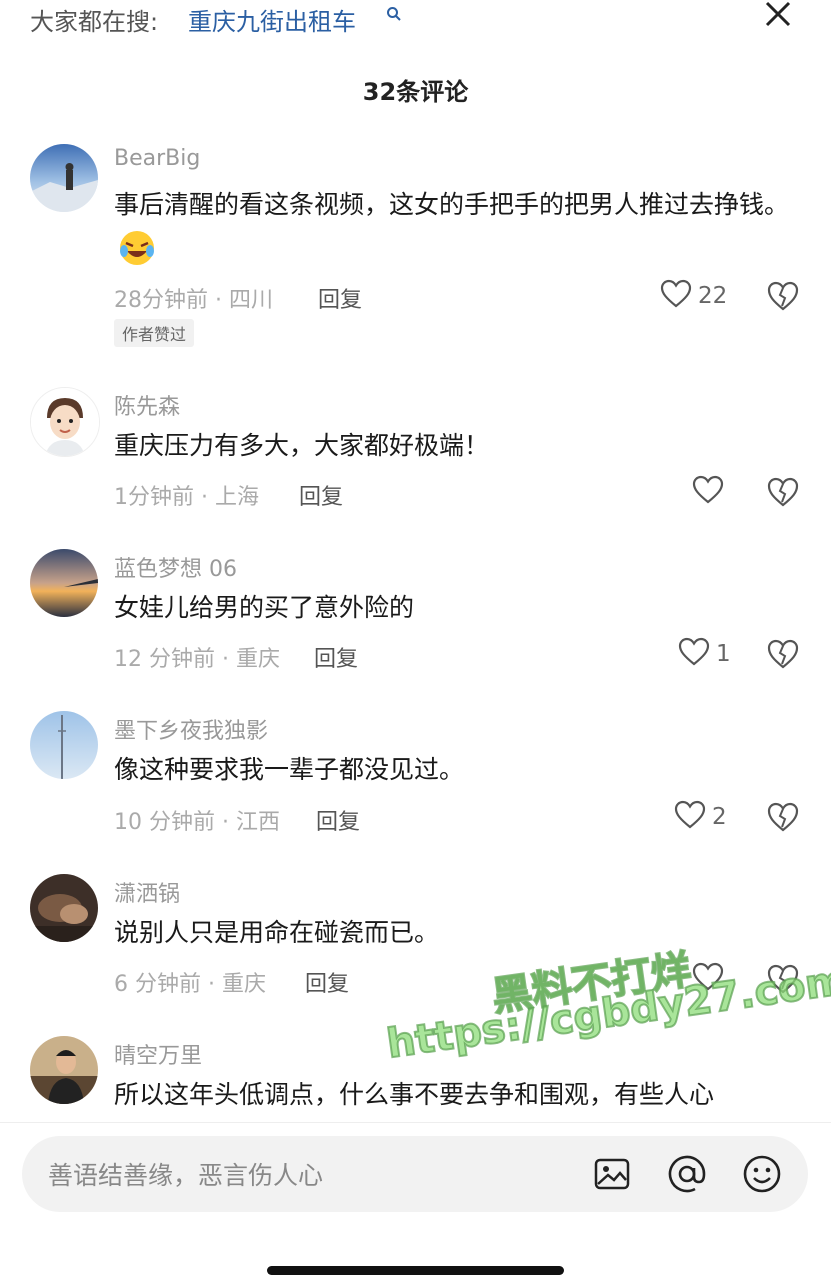 The image size is (831, 1281). What do you see at coordinates (302, 445) in the screenshot?
I see `comment-text: 重庆压力有多大，大家都好极端！` at bounding box center [302, 445].